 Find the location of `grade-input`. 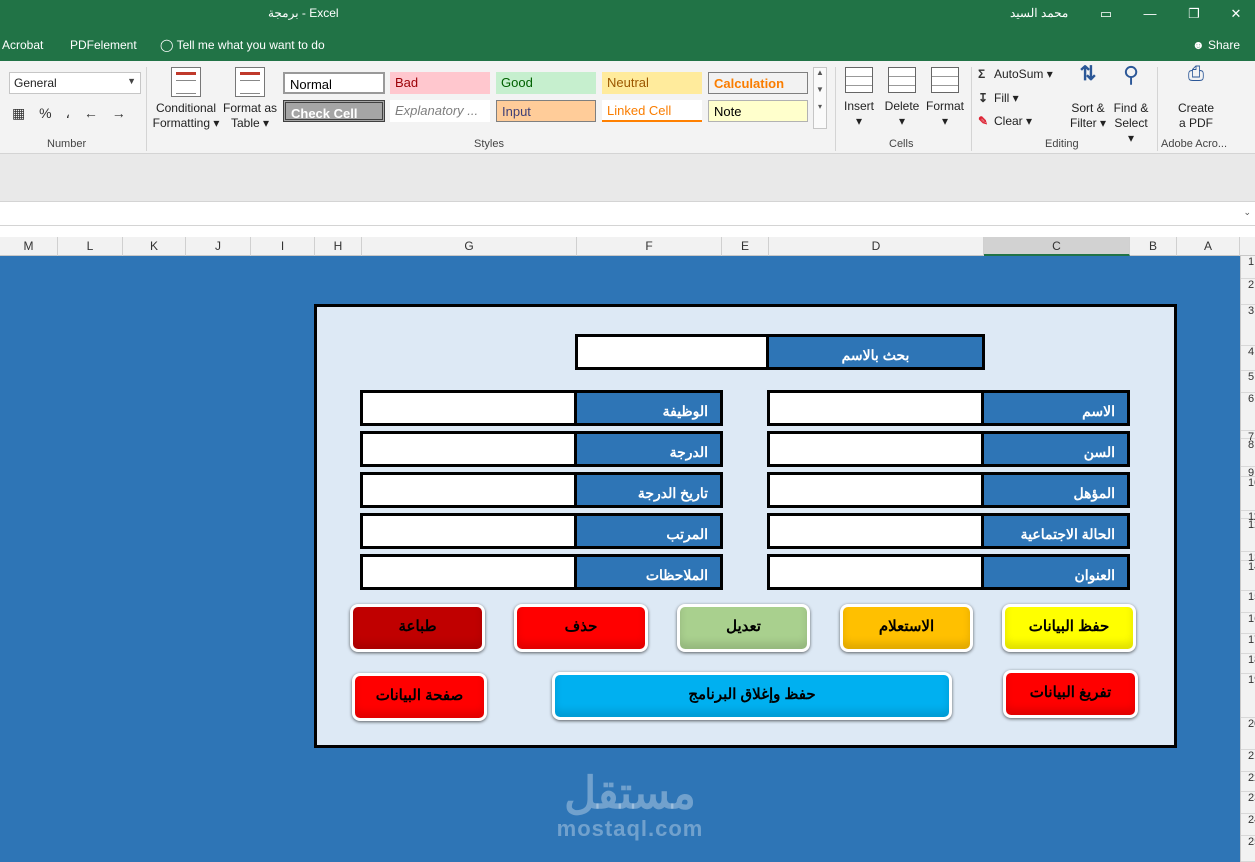

grade-input is located at coordinates (470, 449).